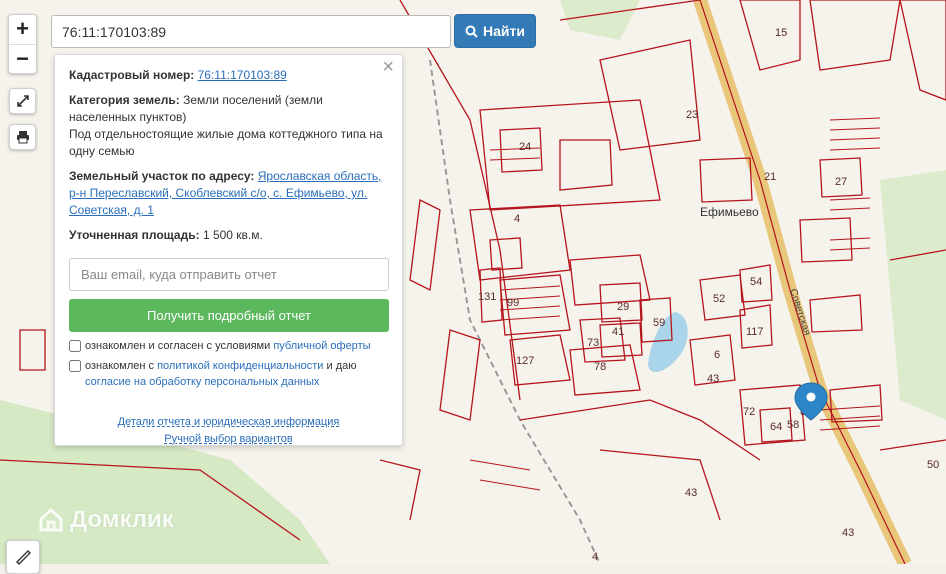 Image resolution: width=946 pixels, height=574 pixels. What do you see at coordinates (659, 323) in the screenshot?
I see `plot-label: 59` at bounding box center [659, 323].